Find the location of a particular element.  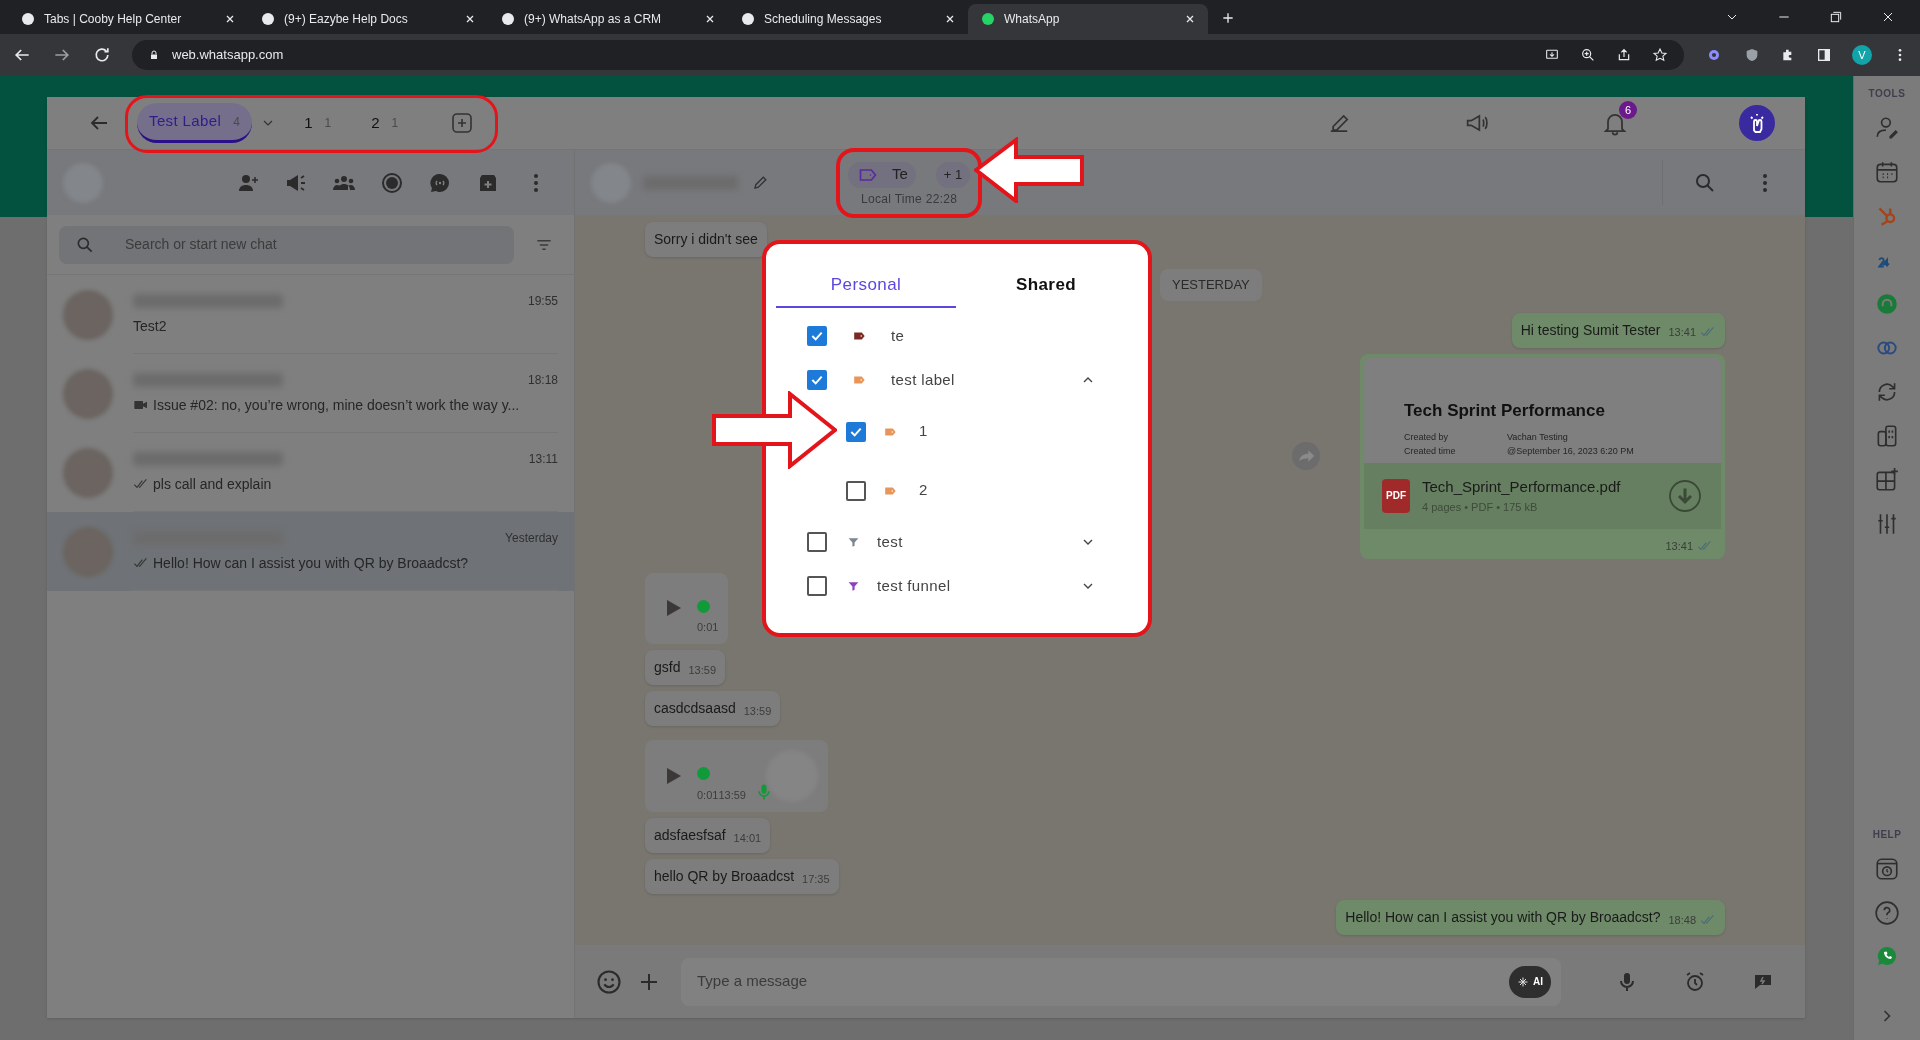

message-time: 13:59 is located at coordinates (732, 795).